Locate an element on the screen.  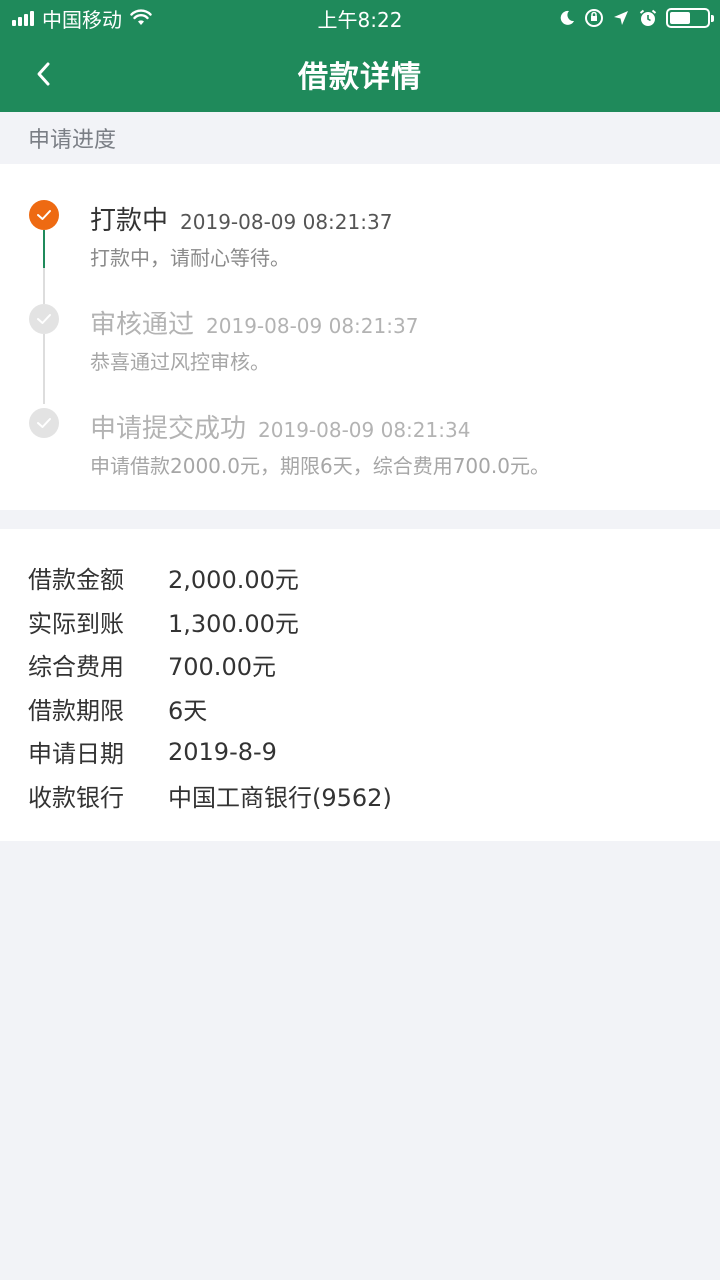
detail-value: 700.00元 is located at coordinates (222, 667).